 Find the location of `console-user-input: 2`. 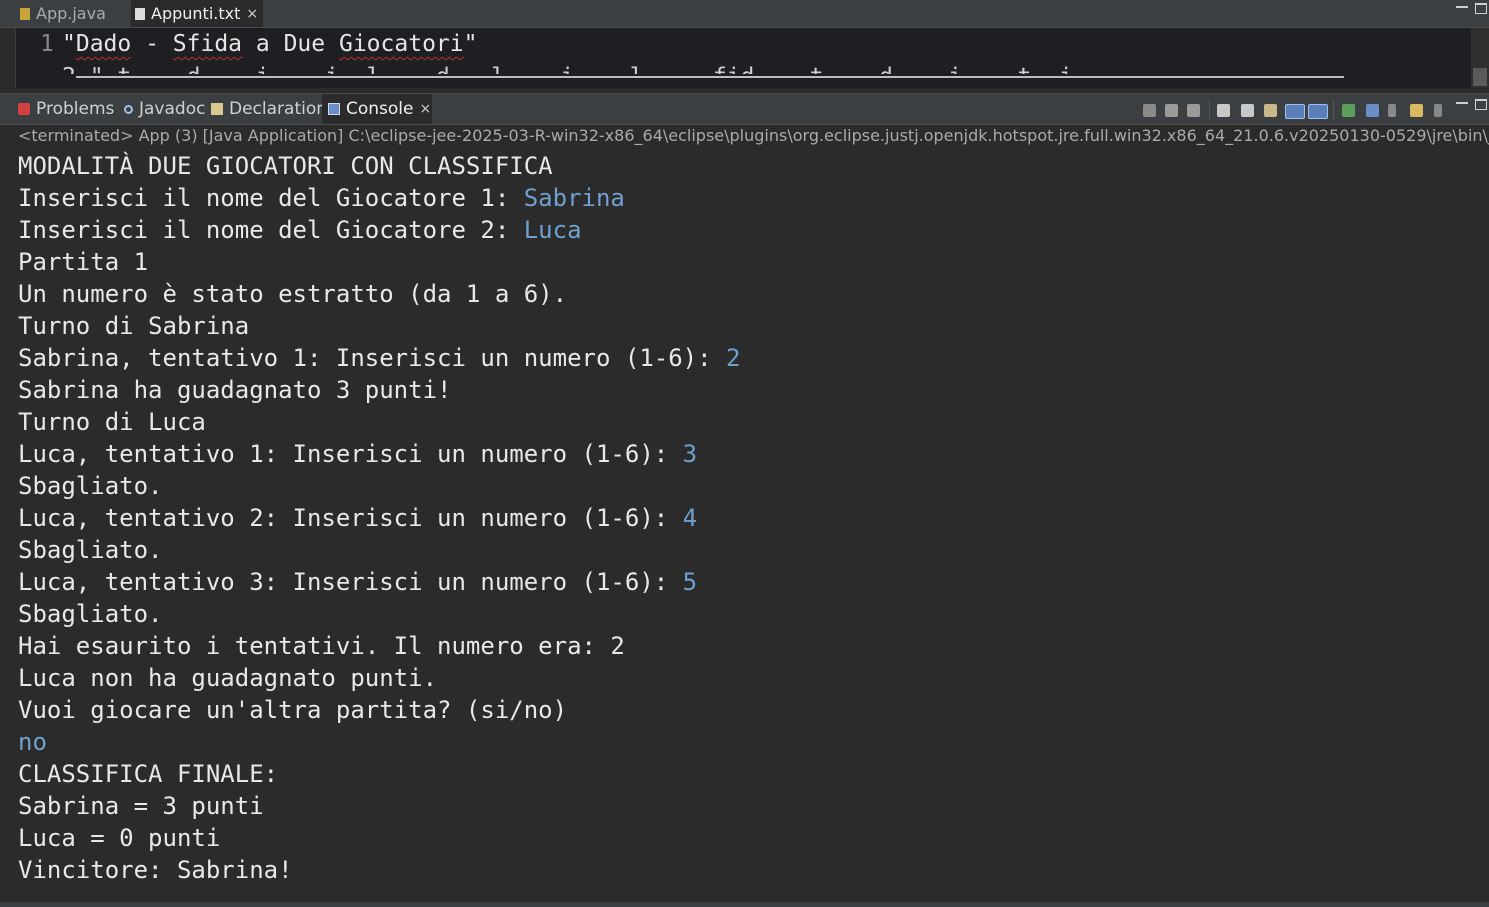

console-user-input: 2 is located at coordinates (733, 358).